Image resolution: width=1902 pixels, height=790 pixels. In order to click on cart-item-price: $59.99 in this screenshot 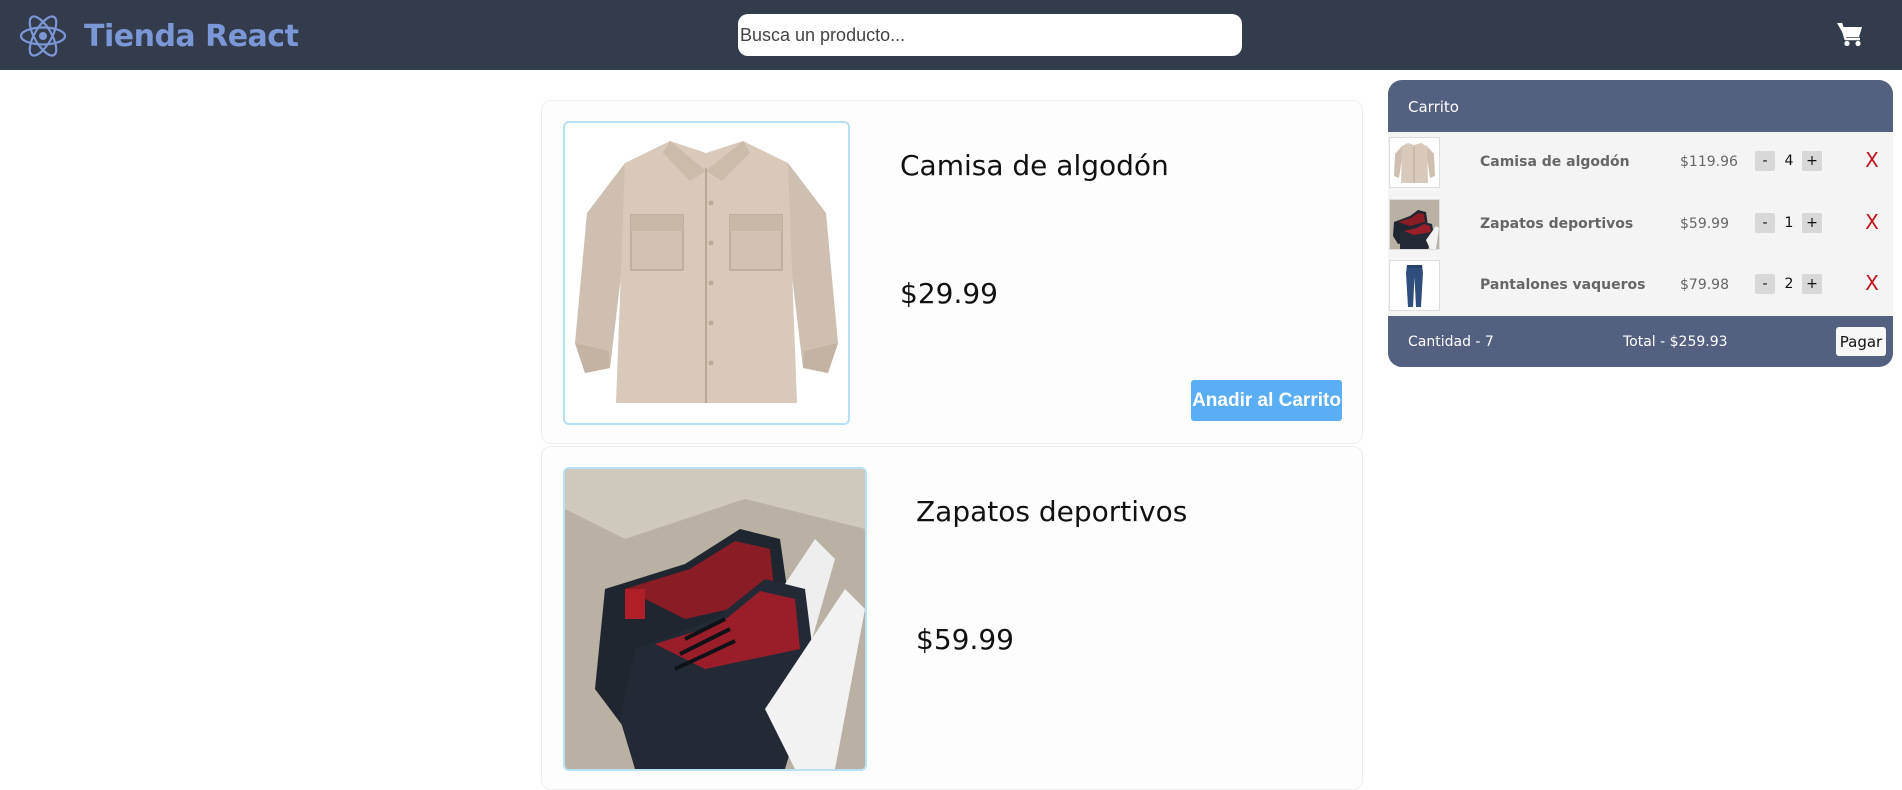, I will do `click(1704, 224)`.